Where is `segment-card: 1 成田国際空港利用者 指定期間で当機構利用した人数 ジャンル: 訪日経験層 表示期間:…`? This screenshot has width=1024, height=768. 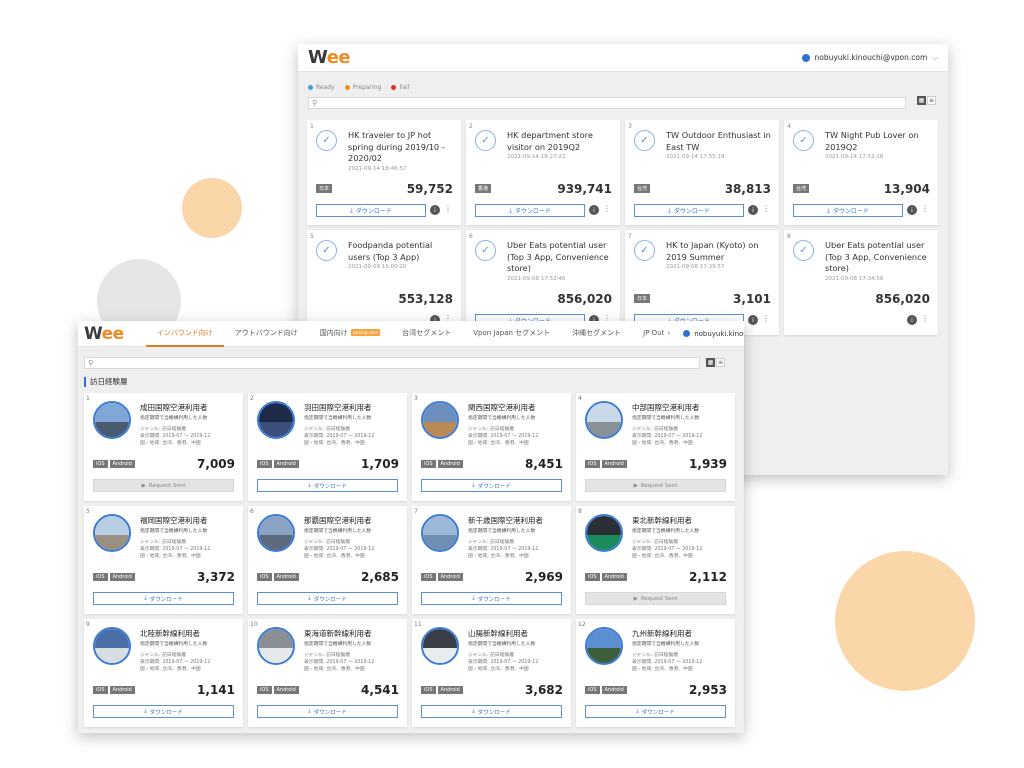
segment-card: 1 成田国際空港利用者 指定期間で当機構利用した人数 ジャンル: 訪日経験層 表示期間:… is located at coordinates (163, 447).